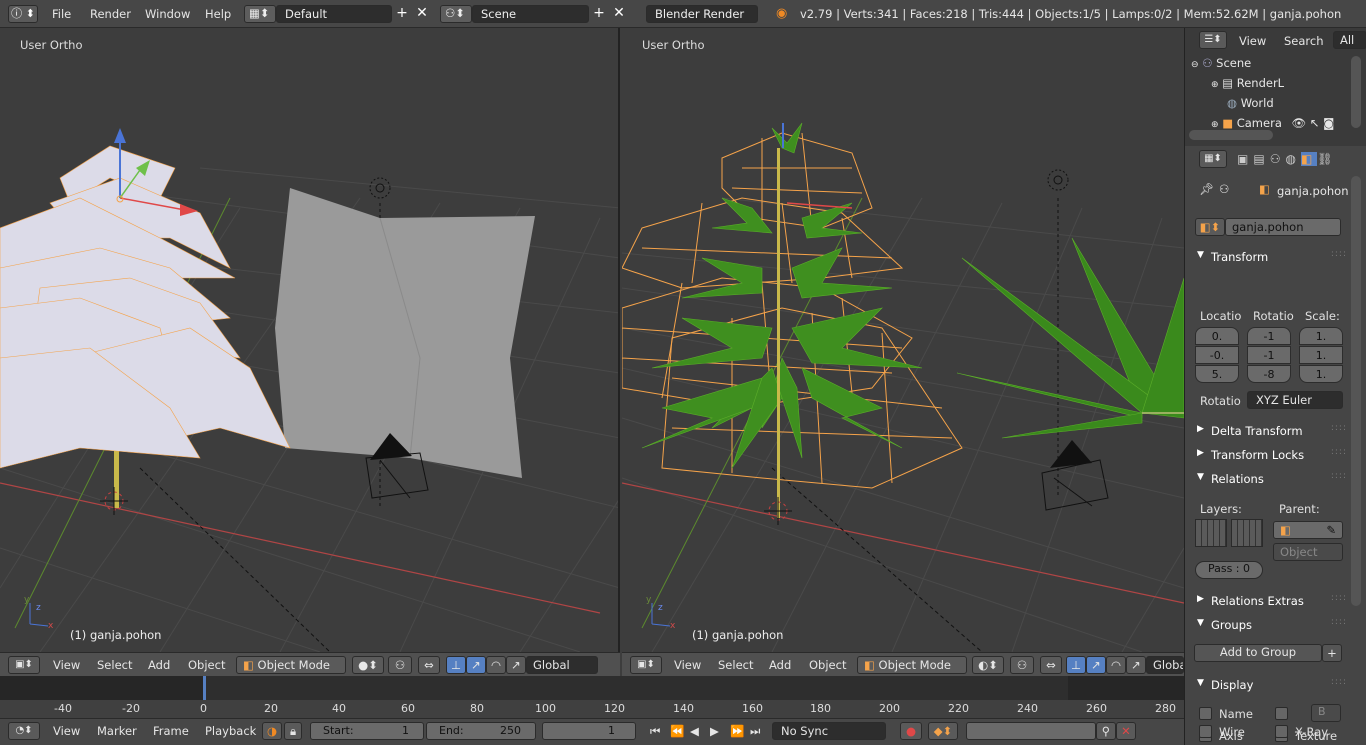  What do you see at coordinates (1205, 713) in the screenshot?
I see `display-name-checkbox` at bounding box center [1205, 713].